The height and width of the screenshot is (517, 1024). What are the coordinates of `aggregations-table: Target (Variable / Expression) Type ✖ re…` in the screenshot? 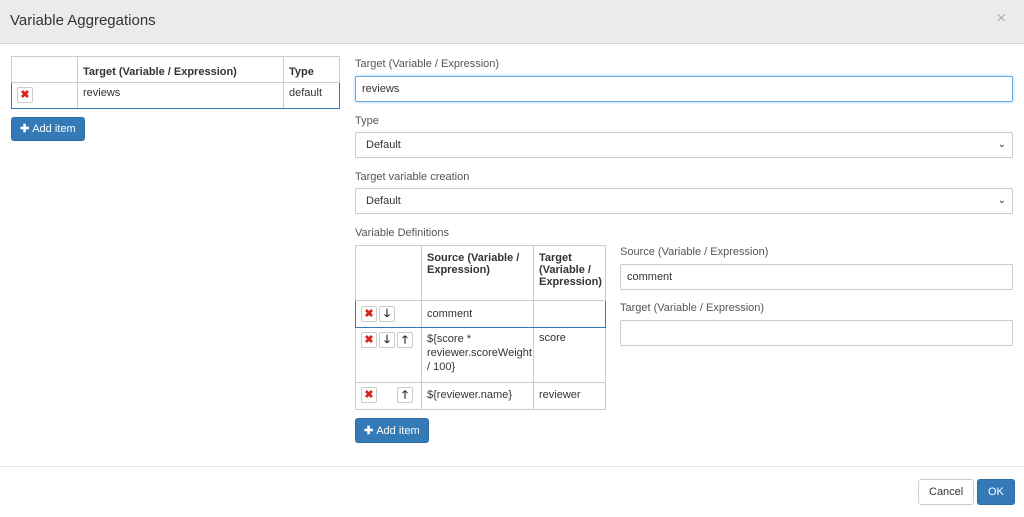 It's located at (175, 82).